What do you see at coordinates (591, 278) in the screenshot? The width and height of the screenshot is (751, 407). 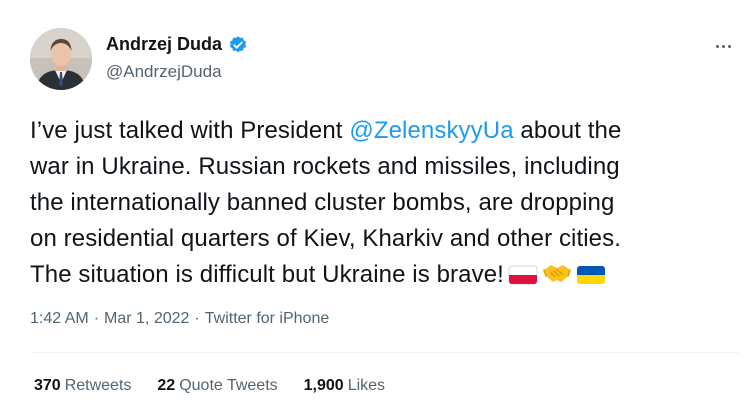 I see `ukraine-flag-icon` at bounding box center [591, 278].